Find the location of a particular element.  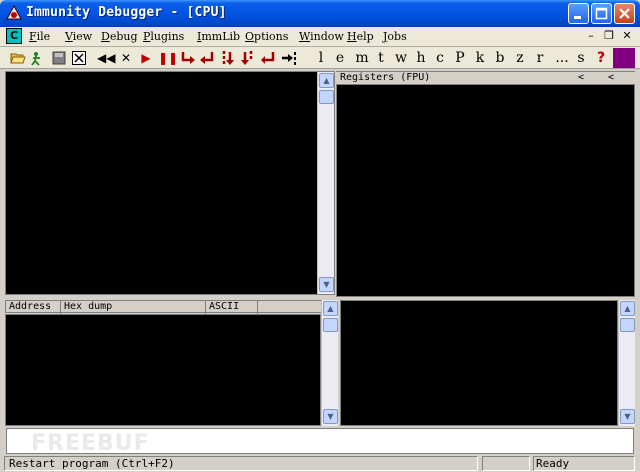

mdi-close-icon: ✕ is located at coordinates (627, 36).